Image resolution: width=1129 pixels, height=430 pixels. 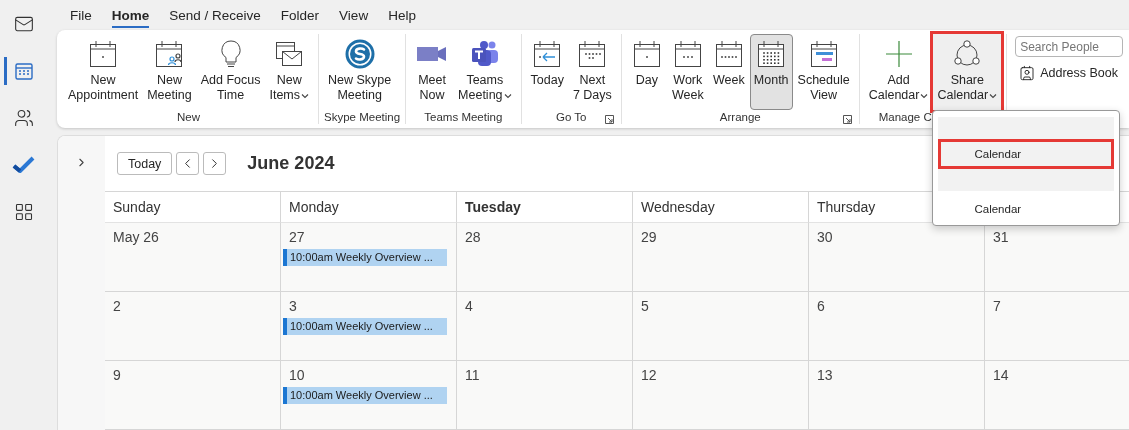 What do you see at coordinates (898, 72) in the screenshot?
I see `add-button: Add Calendar` at bounding box center [898, 72].